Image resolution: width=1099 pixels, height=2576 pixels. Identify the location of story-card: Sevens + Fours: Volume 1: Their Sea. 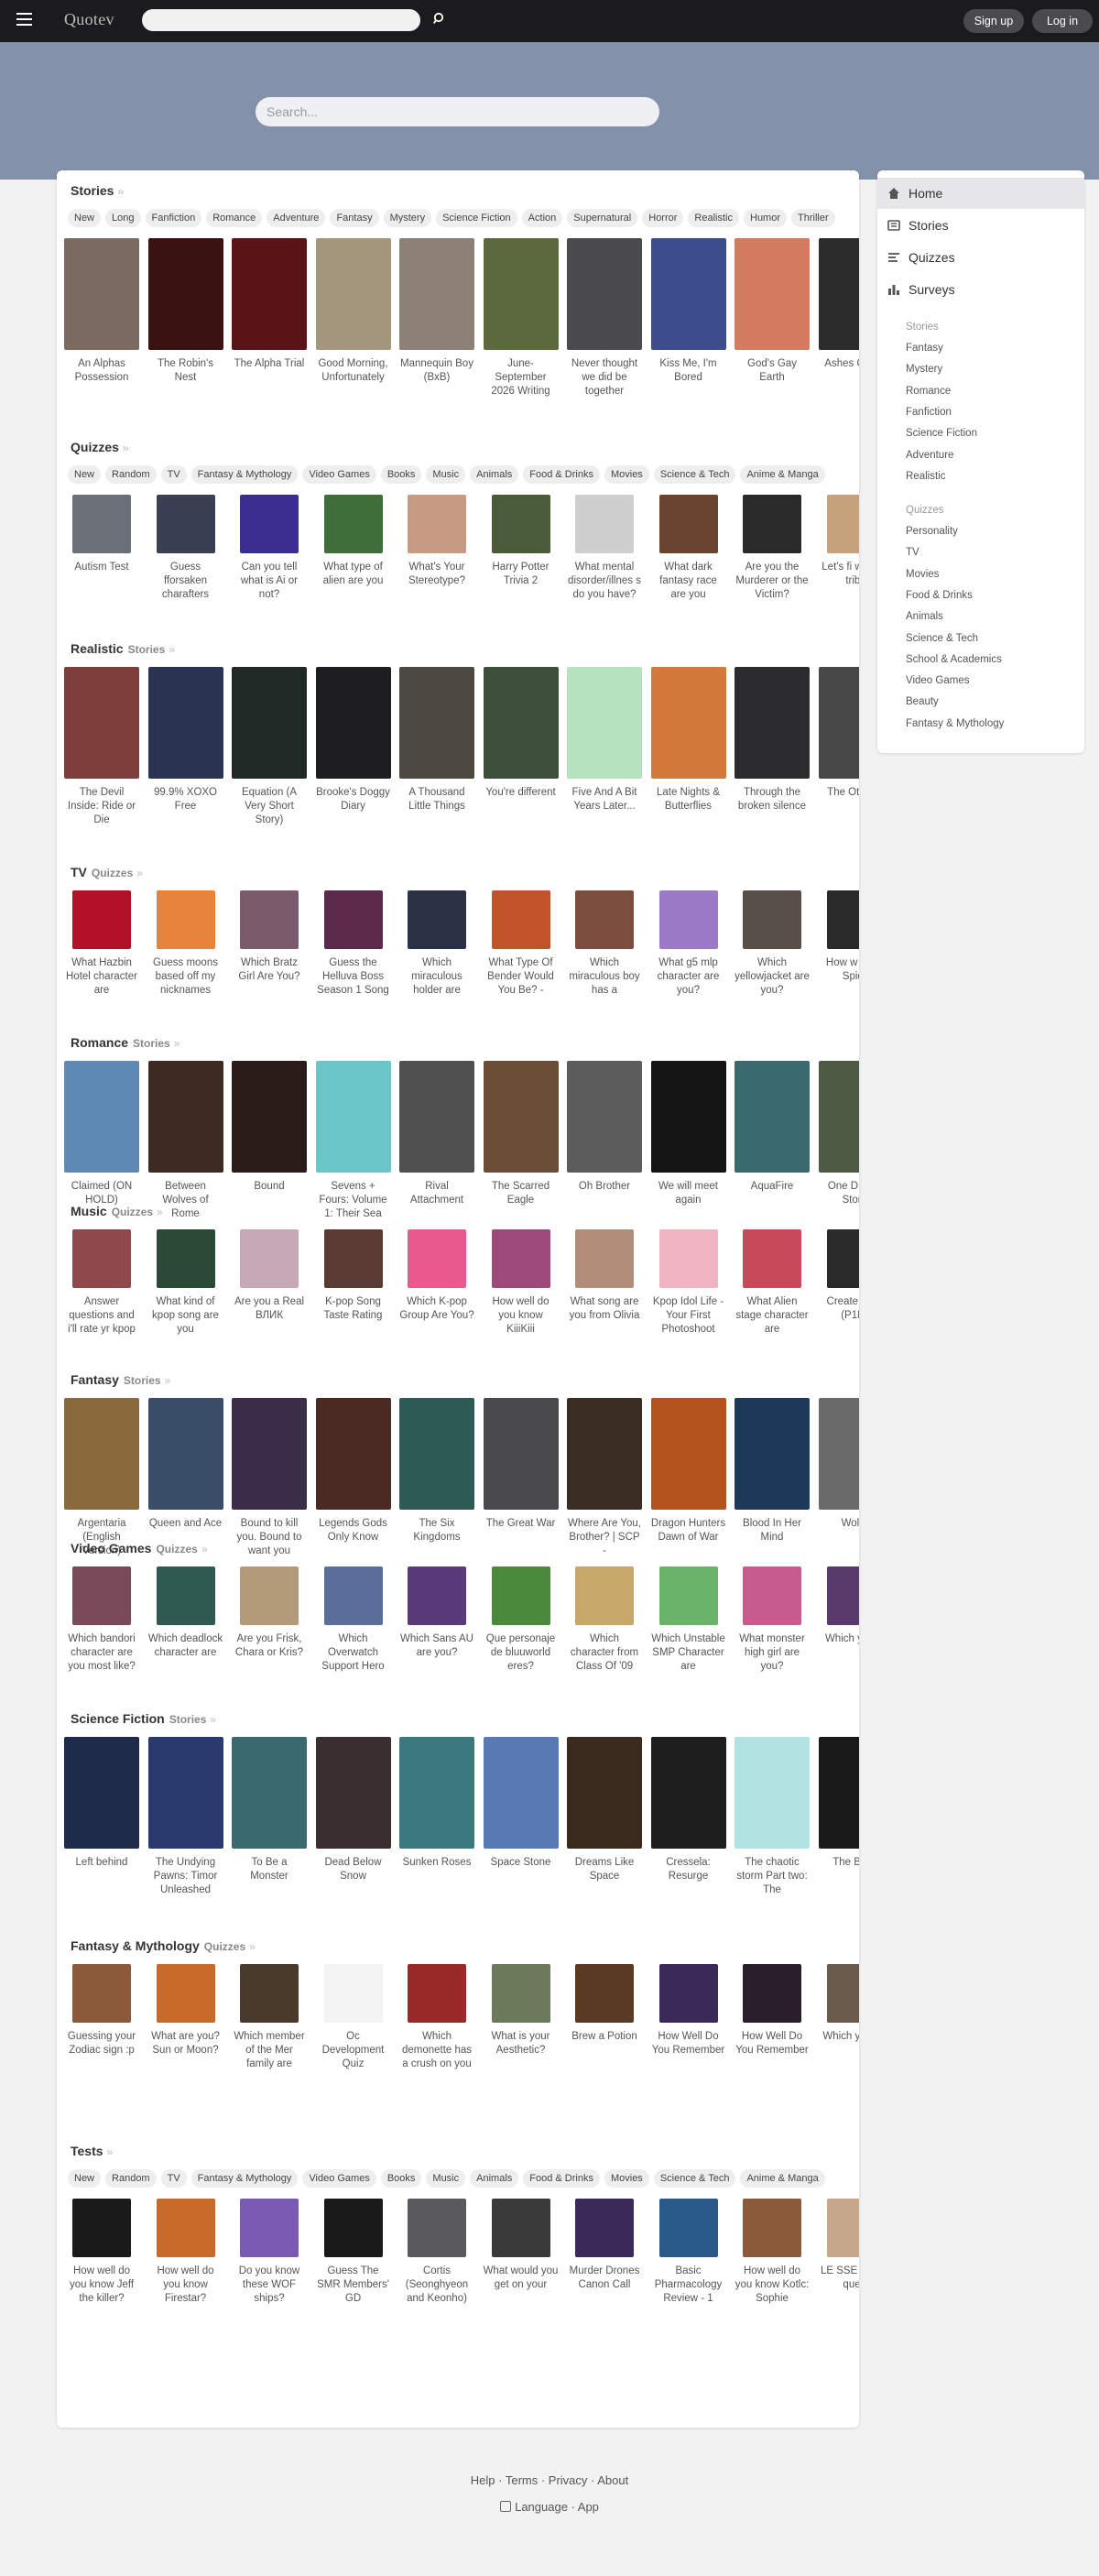
(353, 1141).